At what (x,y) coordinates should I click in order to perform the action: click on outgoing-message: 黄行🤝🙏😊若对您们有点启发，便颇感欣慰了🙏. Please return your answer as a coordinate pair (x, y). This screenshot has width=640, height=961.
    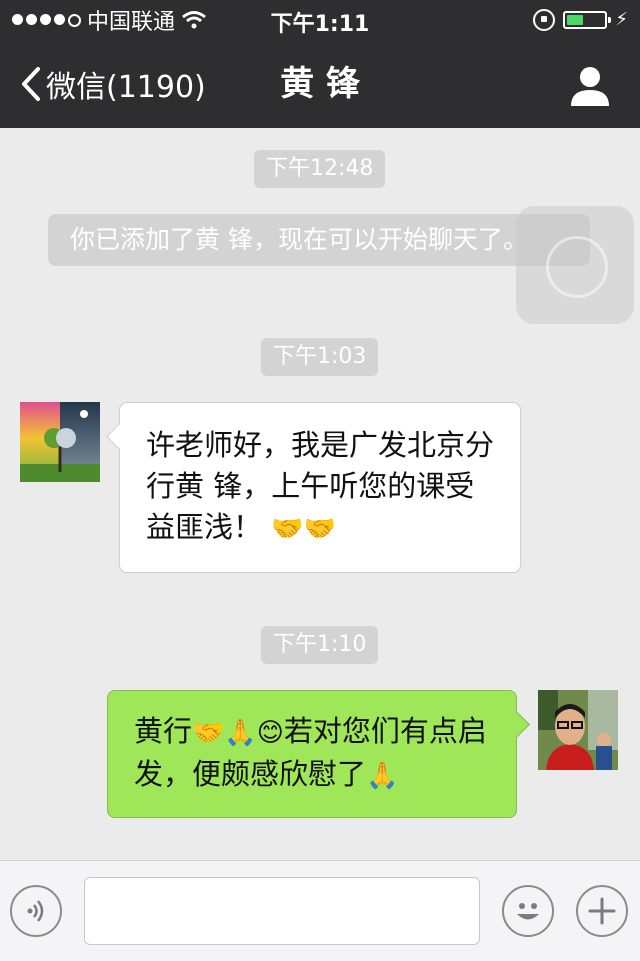
    Looking at the image, I should click on (312, 754).